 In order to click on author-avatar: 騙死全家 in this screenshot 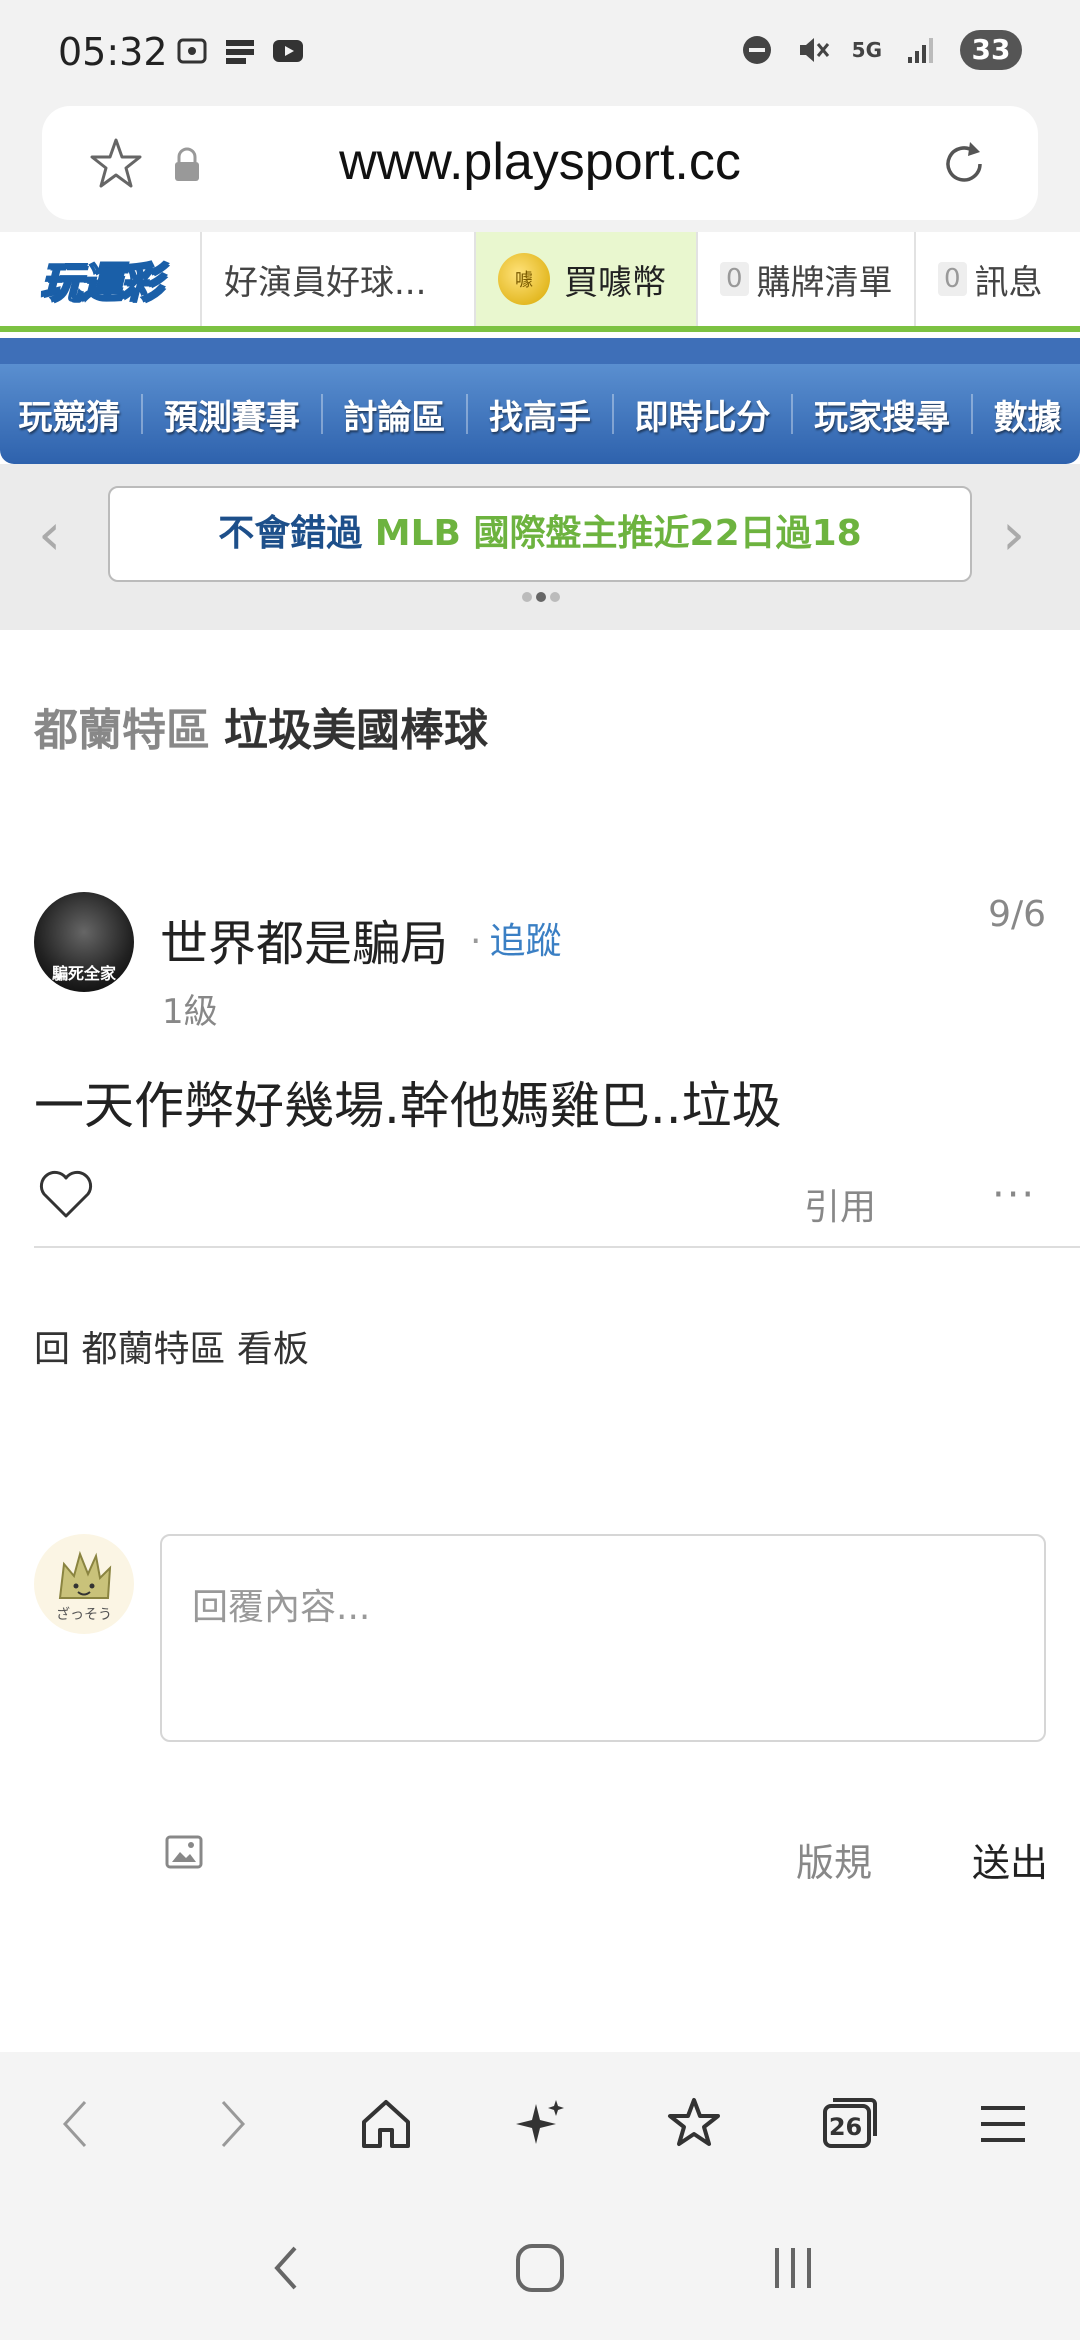, I will do `click(84, 942)`.